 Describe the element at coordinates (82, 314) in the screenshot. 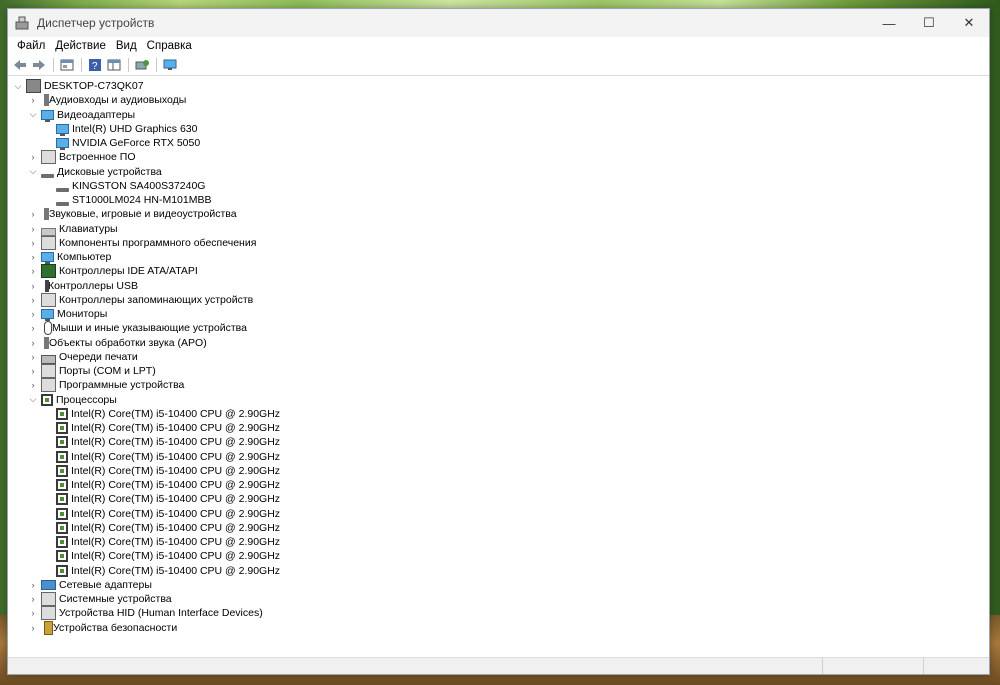

I see `tree-item-label: Мониторы` at that location.